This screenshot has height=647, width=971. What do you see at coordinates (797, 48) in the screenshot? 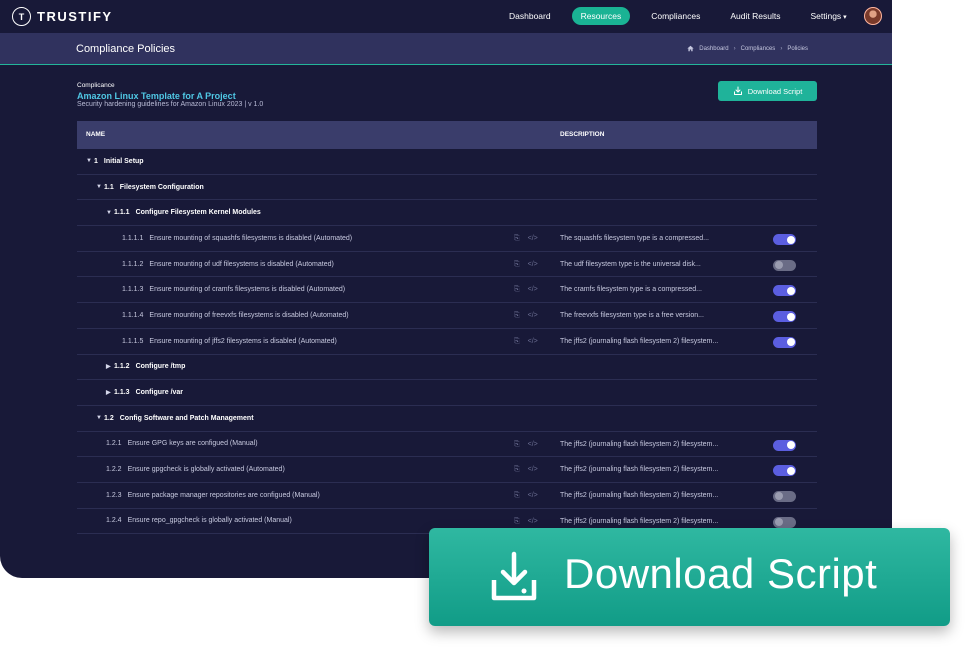
I see `breadcrumb-policies: Policies` at bounding box center [797, 48].